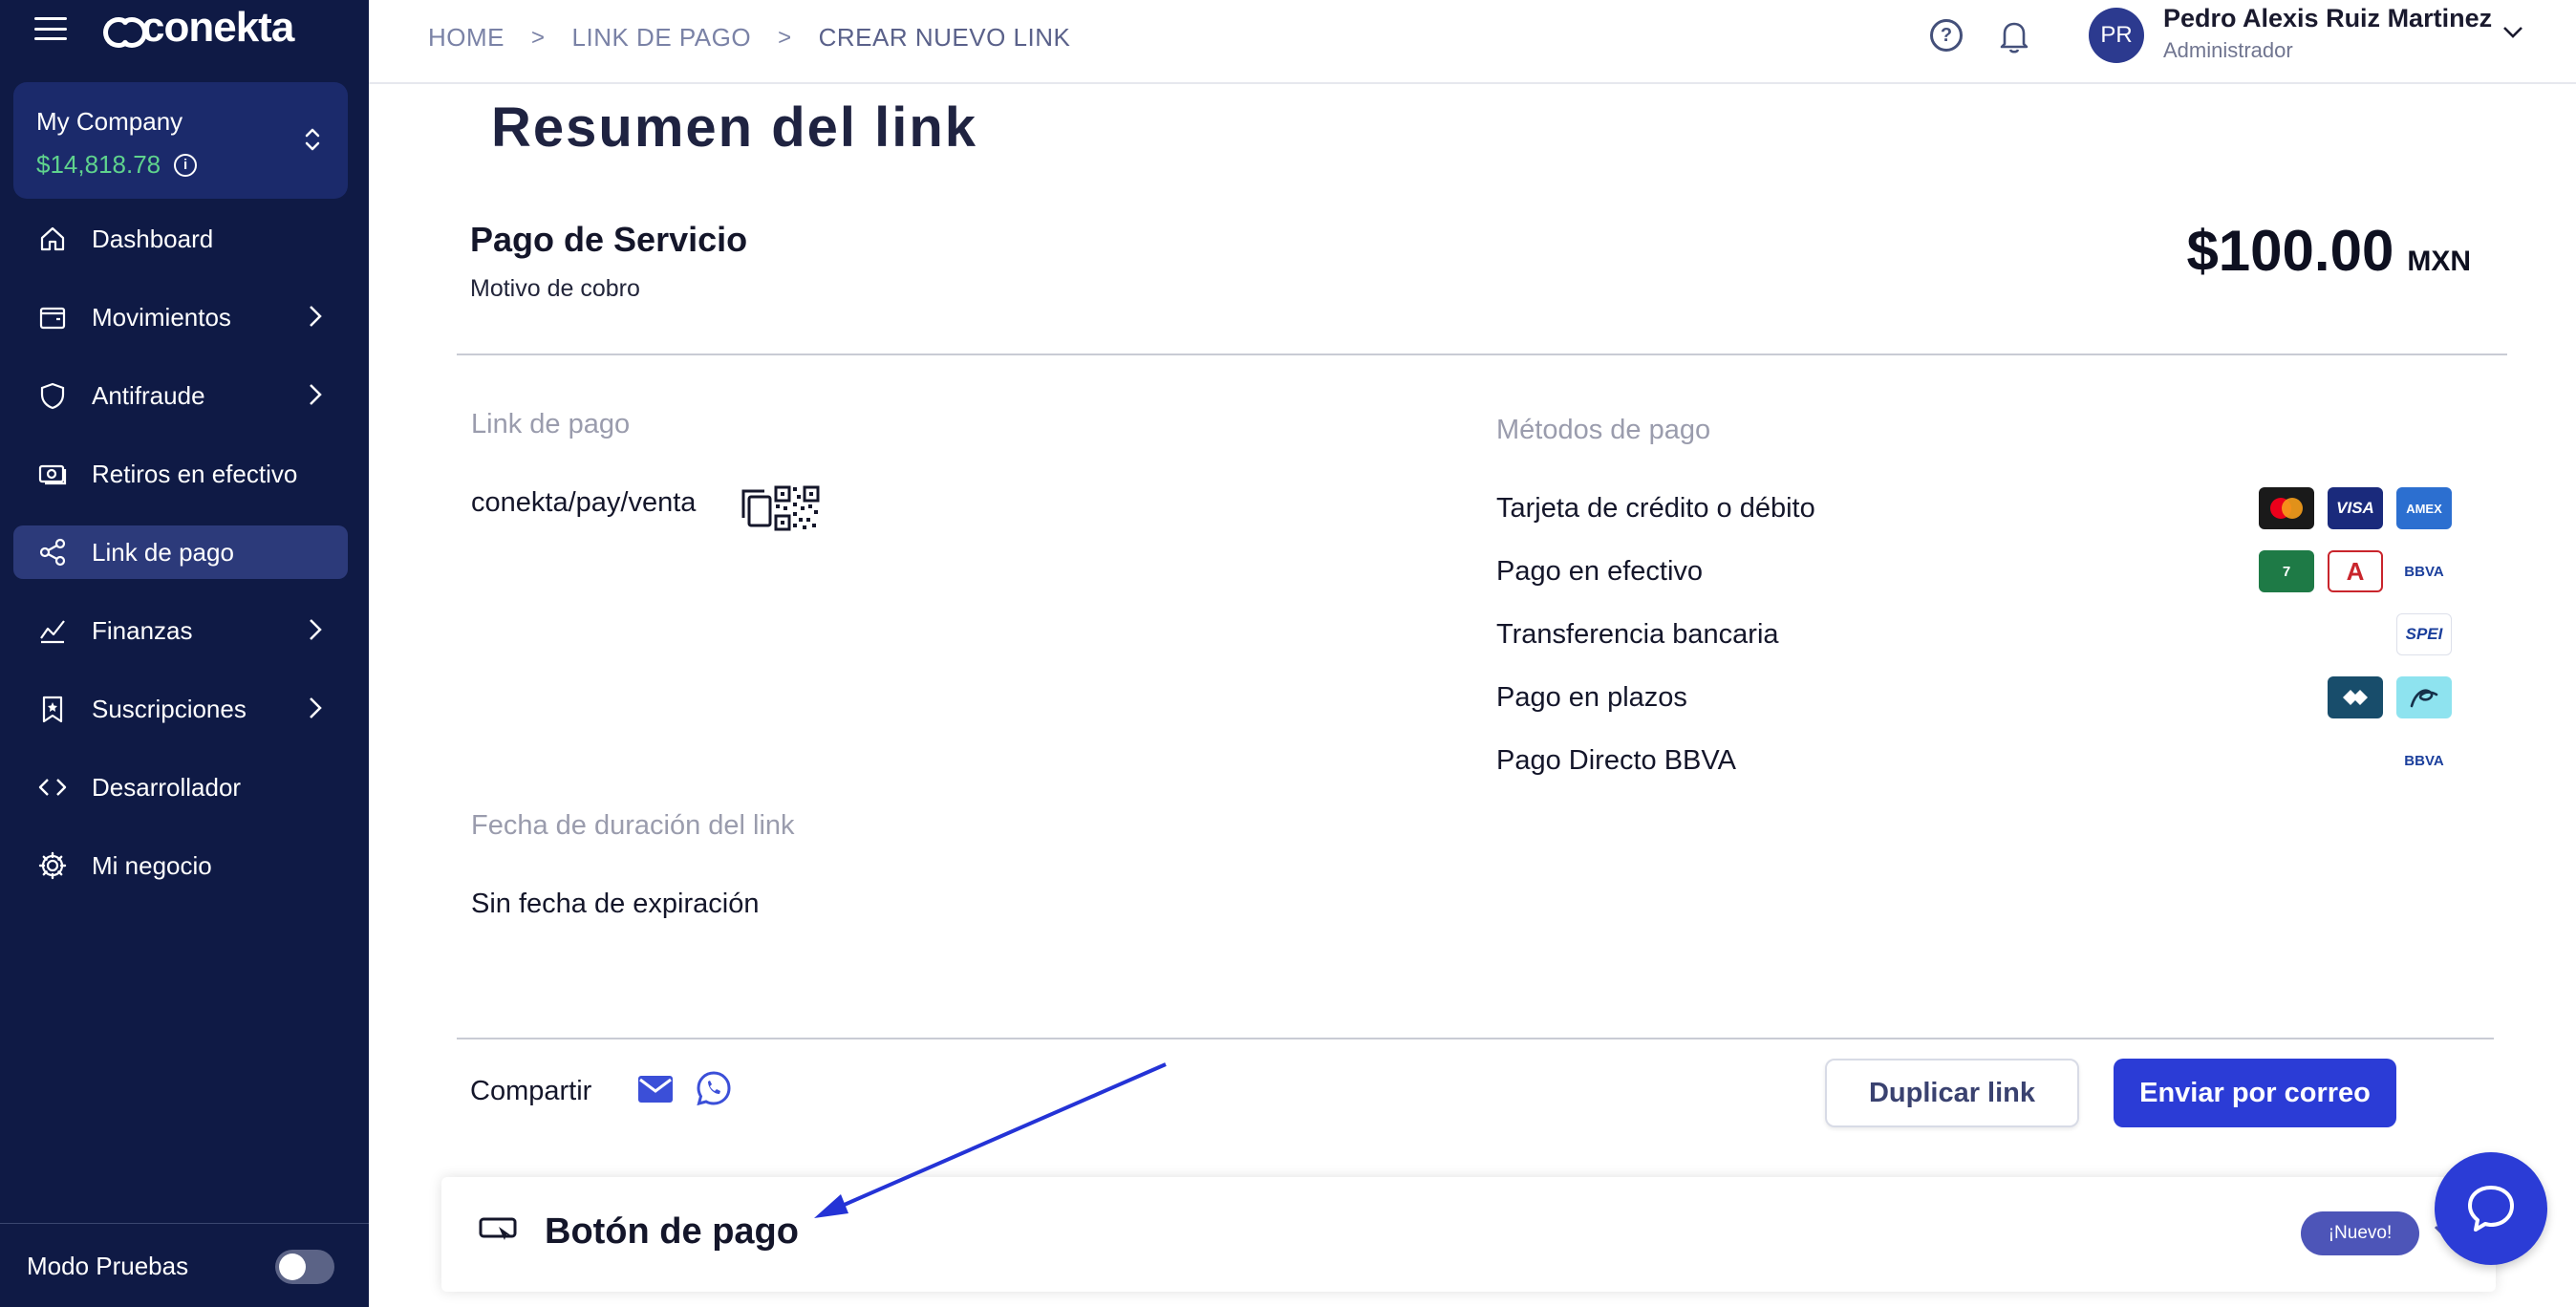 This screenshot has height=1307, width=2576. I want to click on page-title: Resumen del link, so click(734, 127).